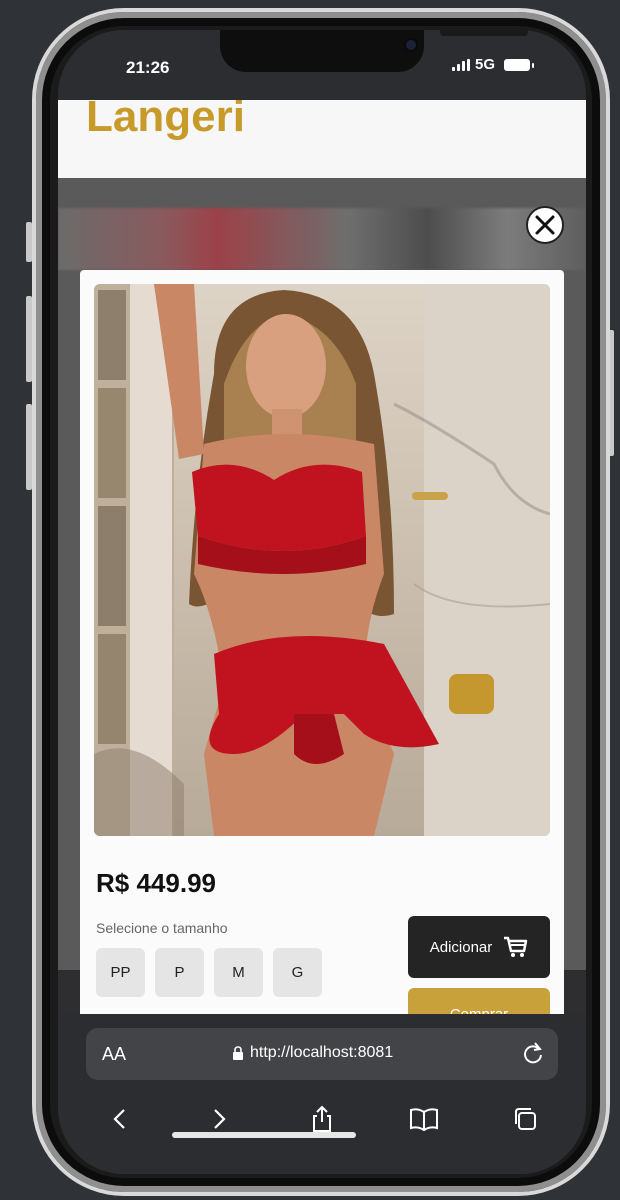  I want to click on tabs-button, so click(525, 1119).